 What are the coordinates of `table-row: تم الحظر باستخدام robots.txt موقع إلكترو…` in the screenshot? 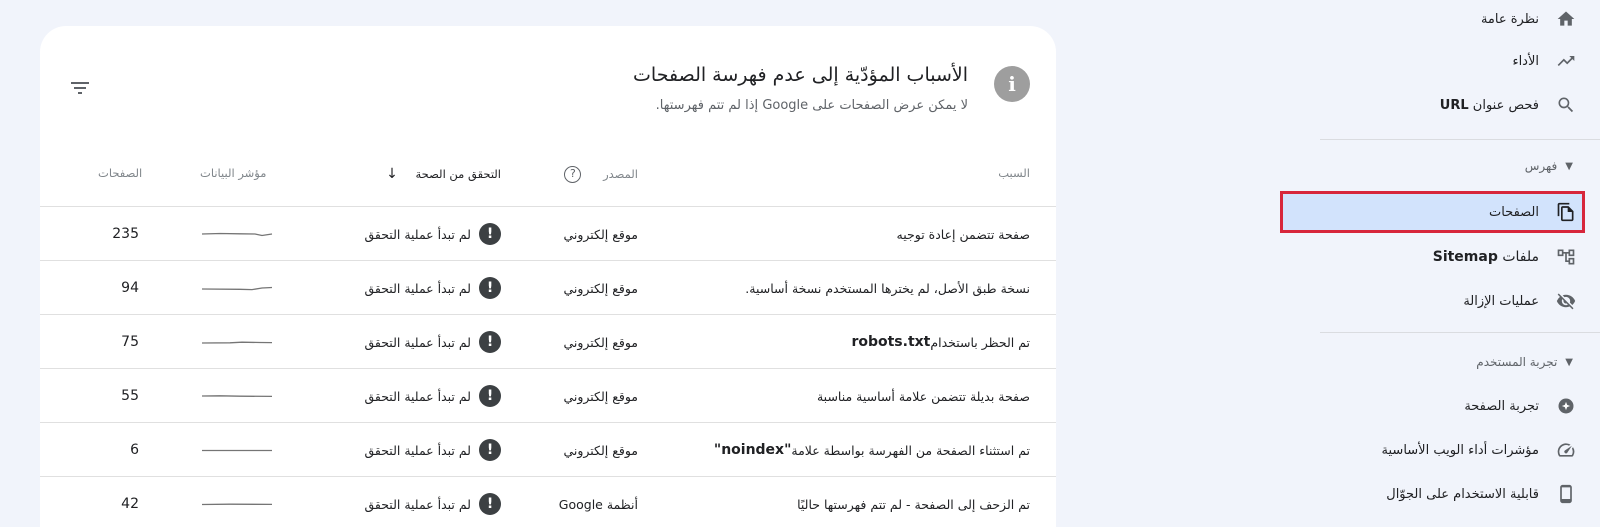 It's located at (548, 341).